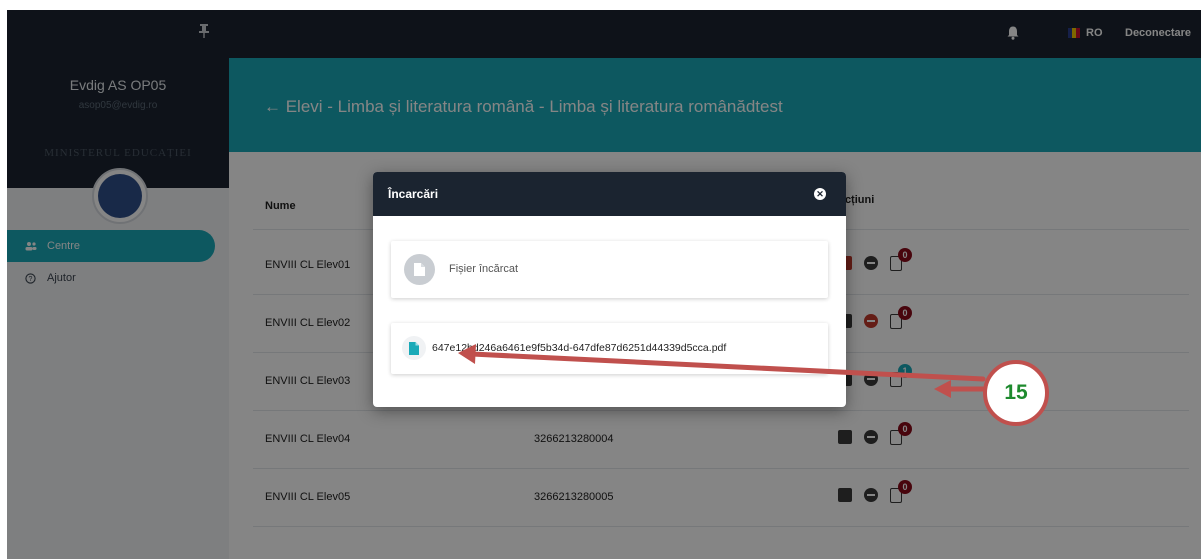 This screenshot has width=1201, height=559. Describe the element at coordinates (1016, 393) in the screenshot. I see `step-number-badge: 15` at that location.